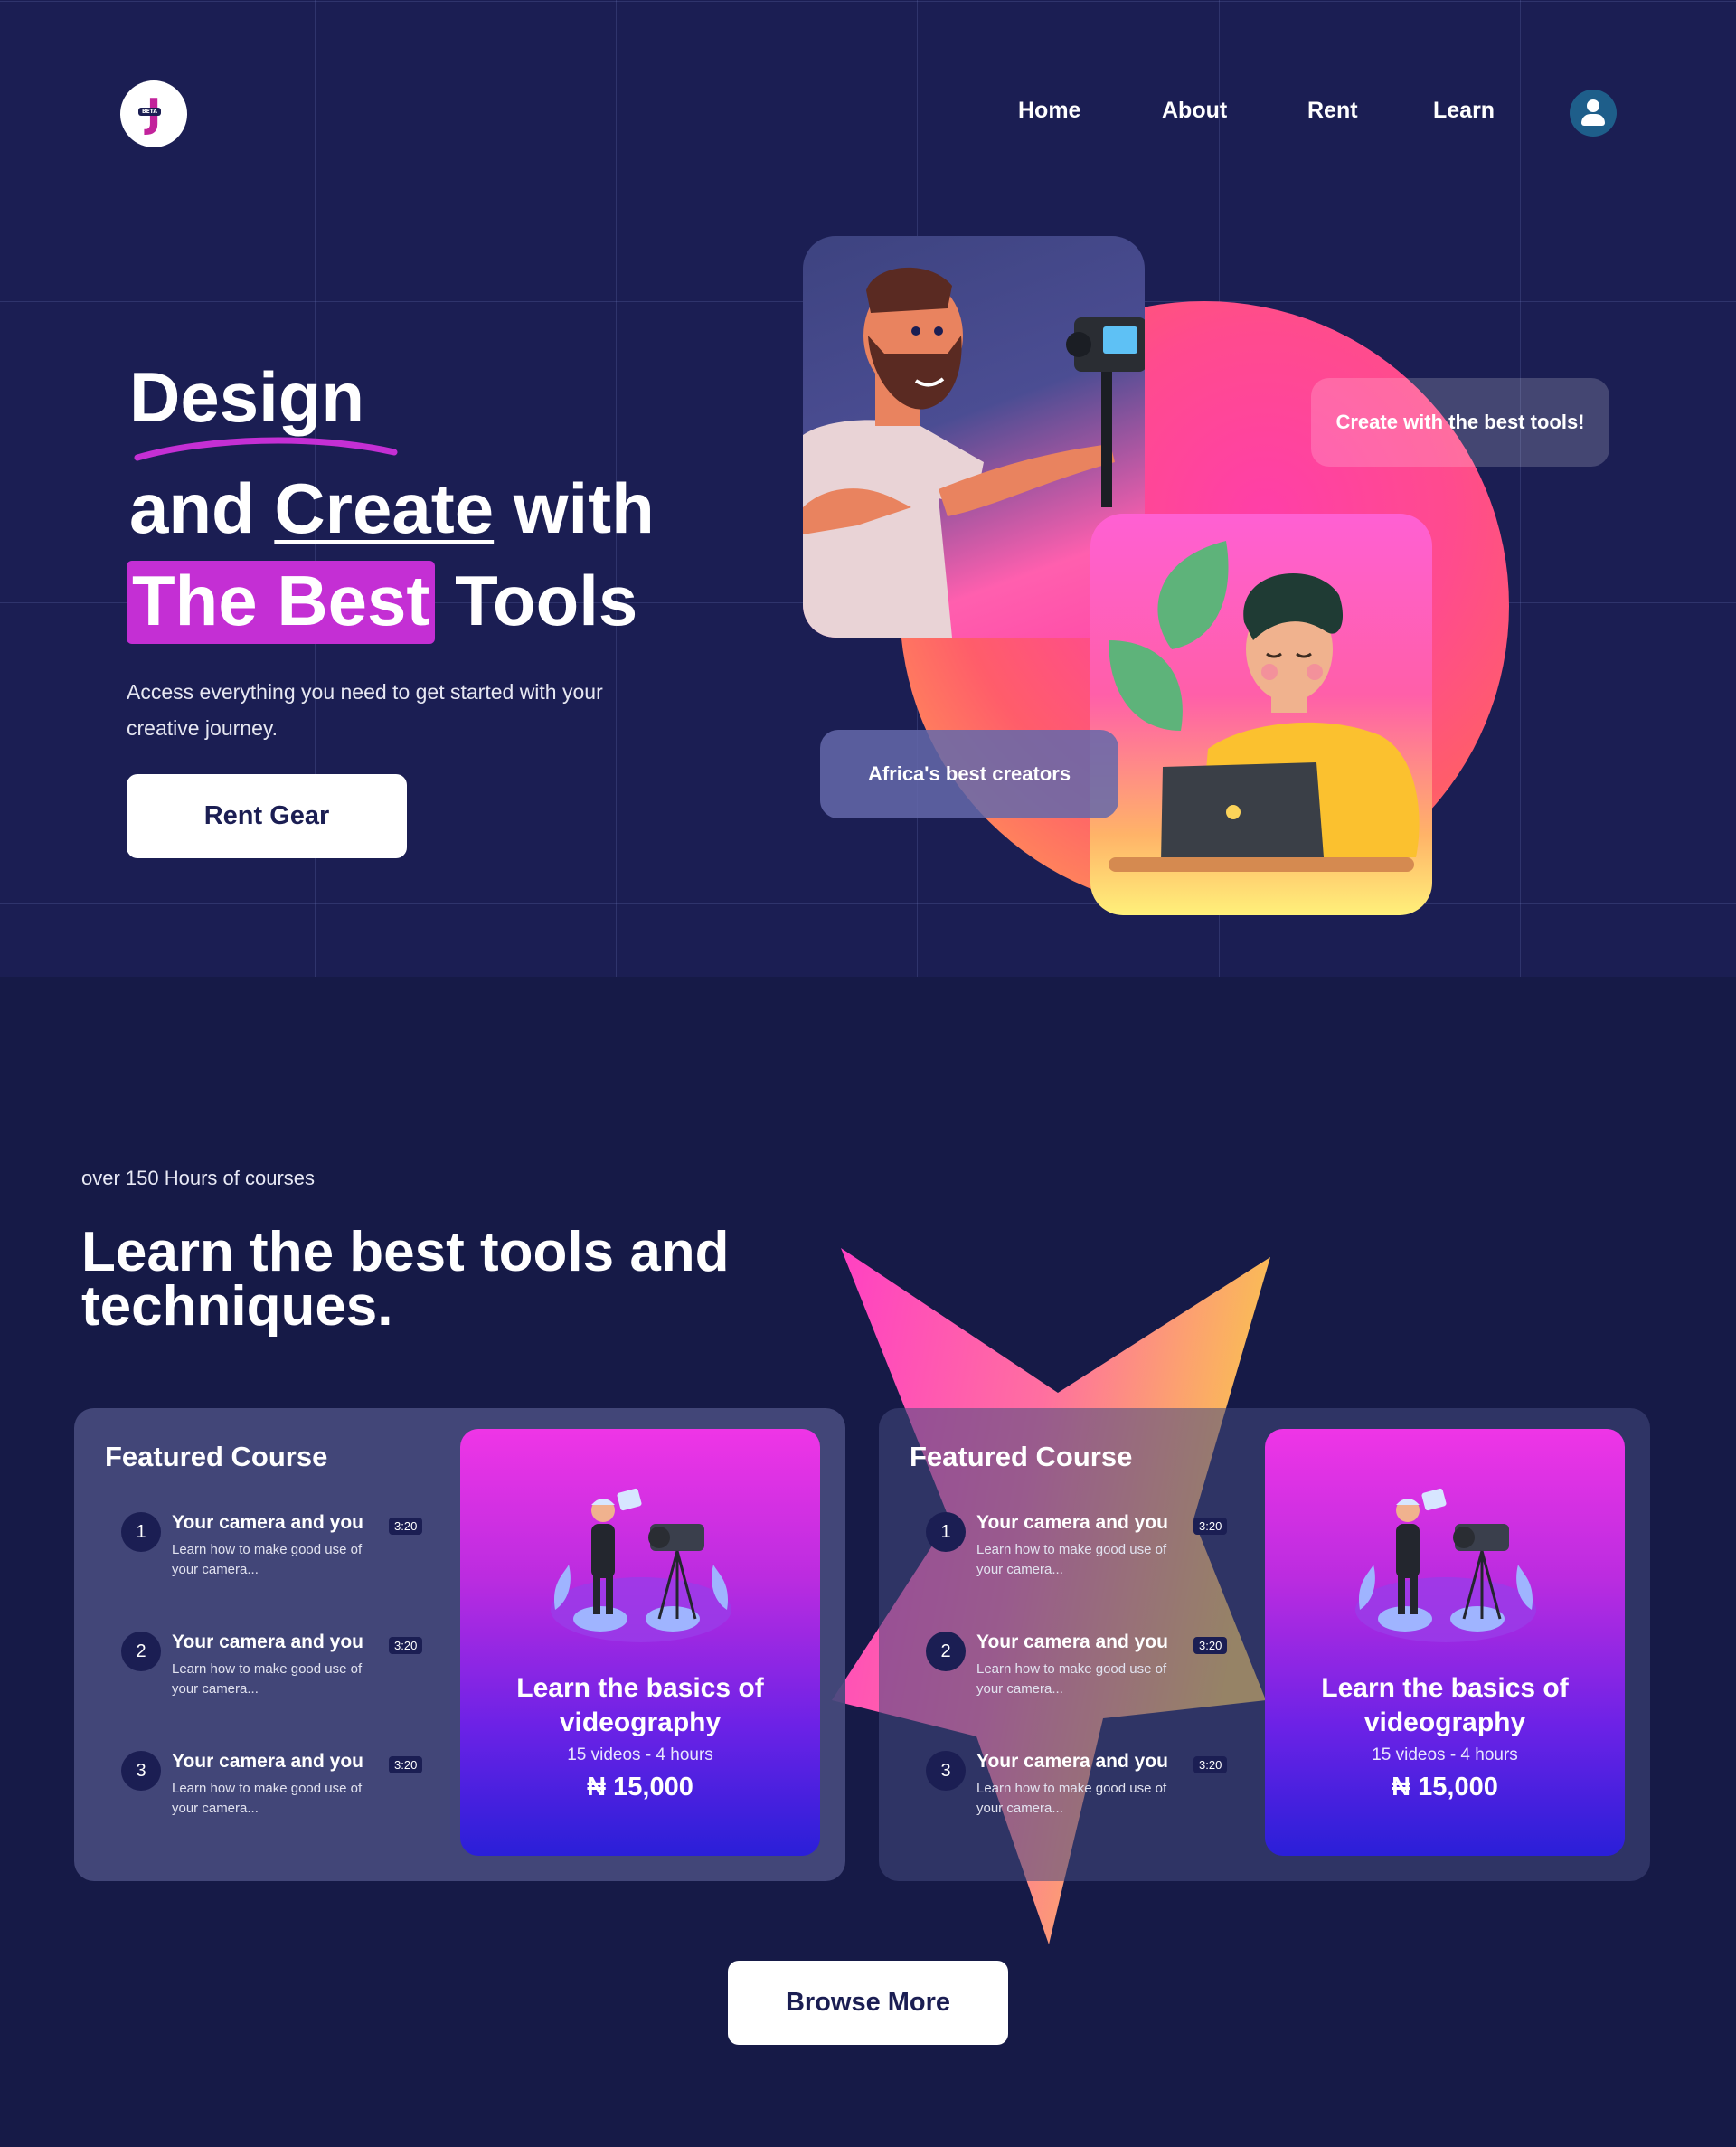  Describe the element at coordinates (574, 508) in the screenshot. I see `heading-text: with` at that location.